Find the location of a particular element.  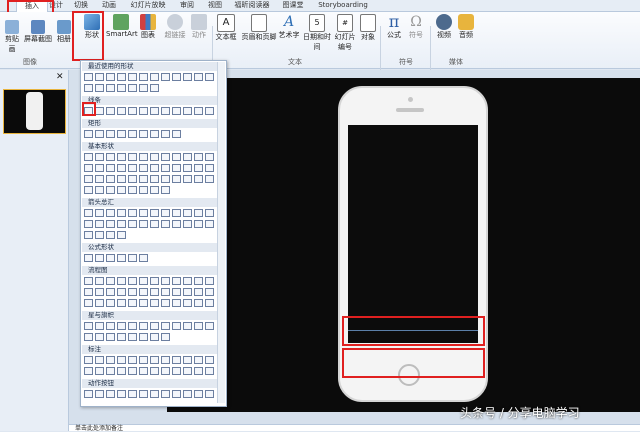

wordart-button: A 艺术字 is located at coordinates (289, 27).